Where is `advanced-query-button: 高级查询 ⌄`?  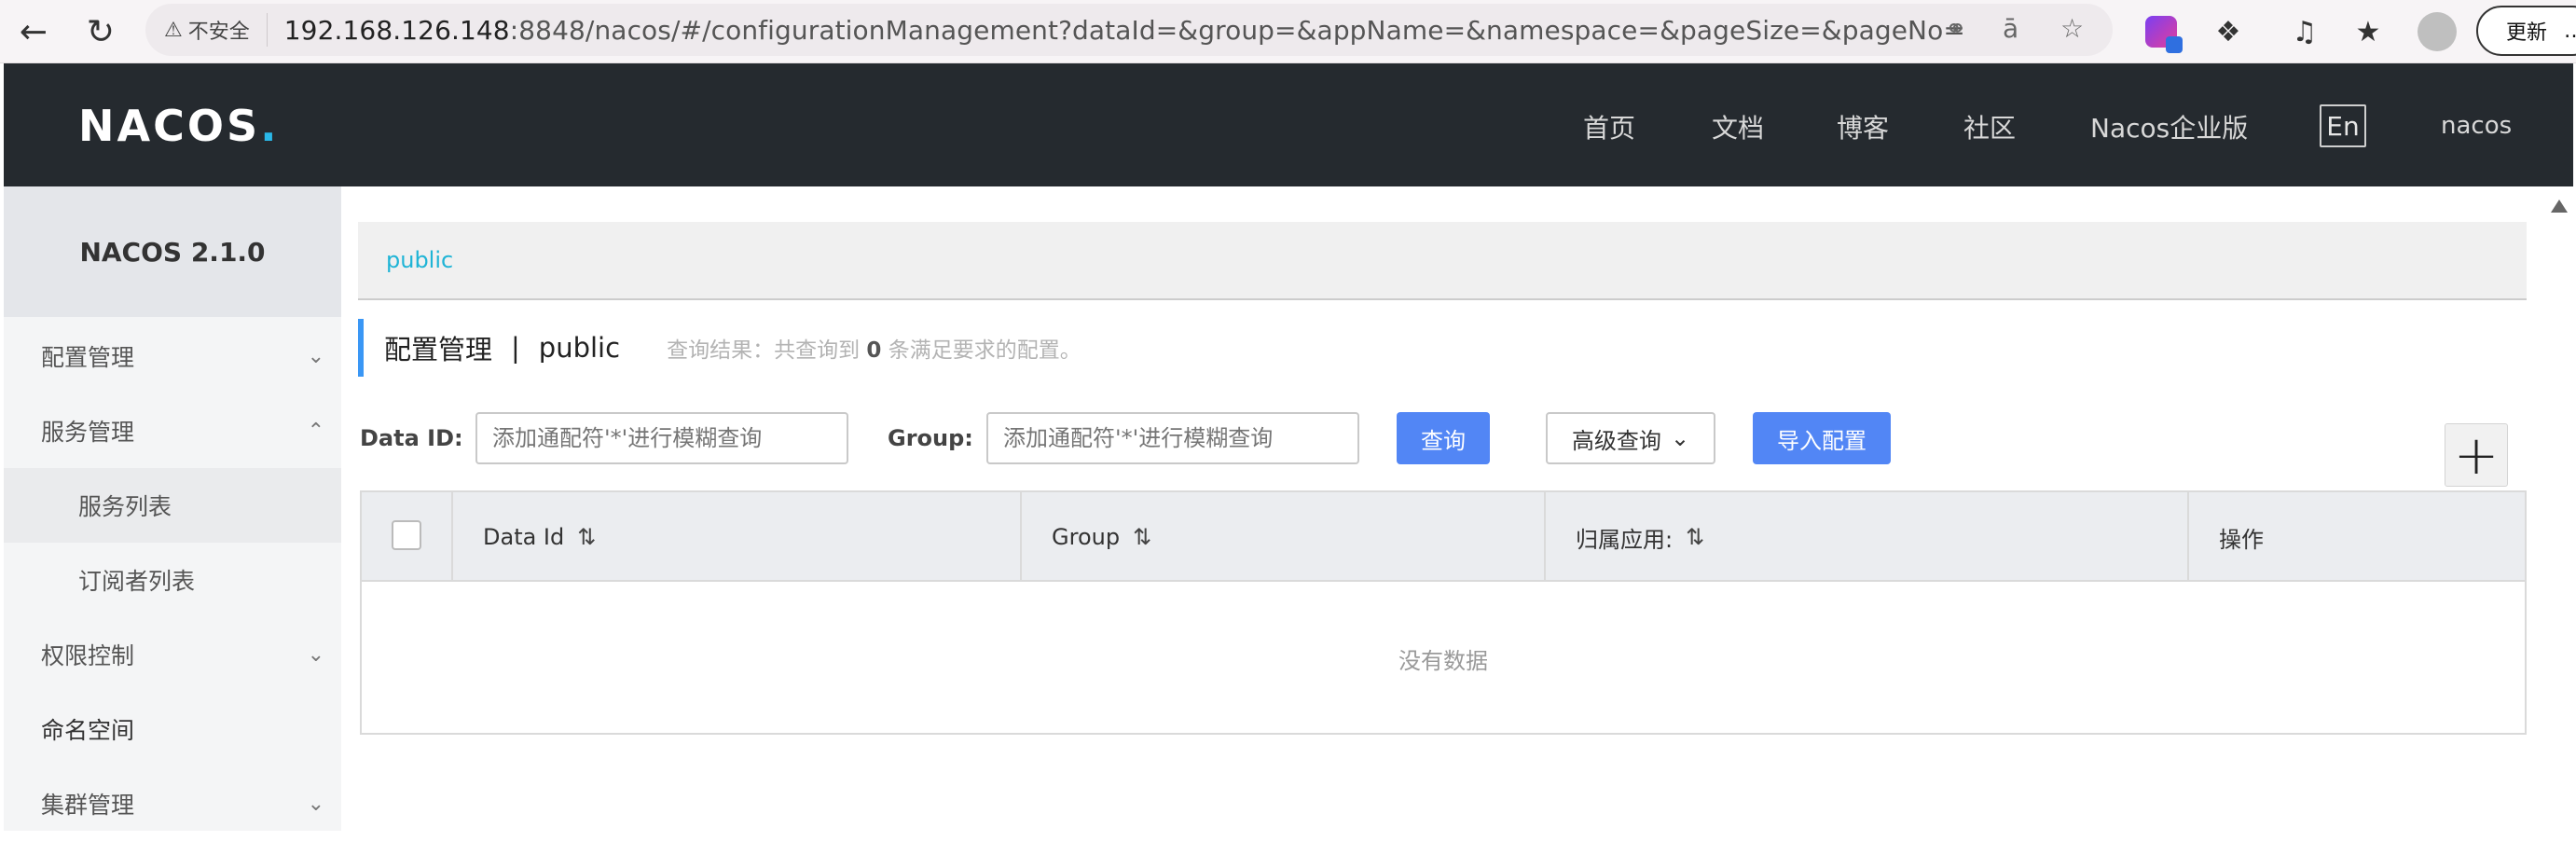 advanced-query-button: 高级查询 ⌄ is located at coordinates (1630, 438).